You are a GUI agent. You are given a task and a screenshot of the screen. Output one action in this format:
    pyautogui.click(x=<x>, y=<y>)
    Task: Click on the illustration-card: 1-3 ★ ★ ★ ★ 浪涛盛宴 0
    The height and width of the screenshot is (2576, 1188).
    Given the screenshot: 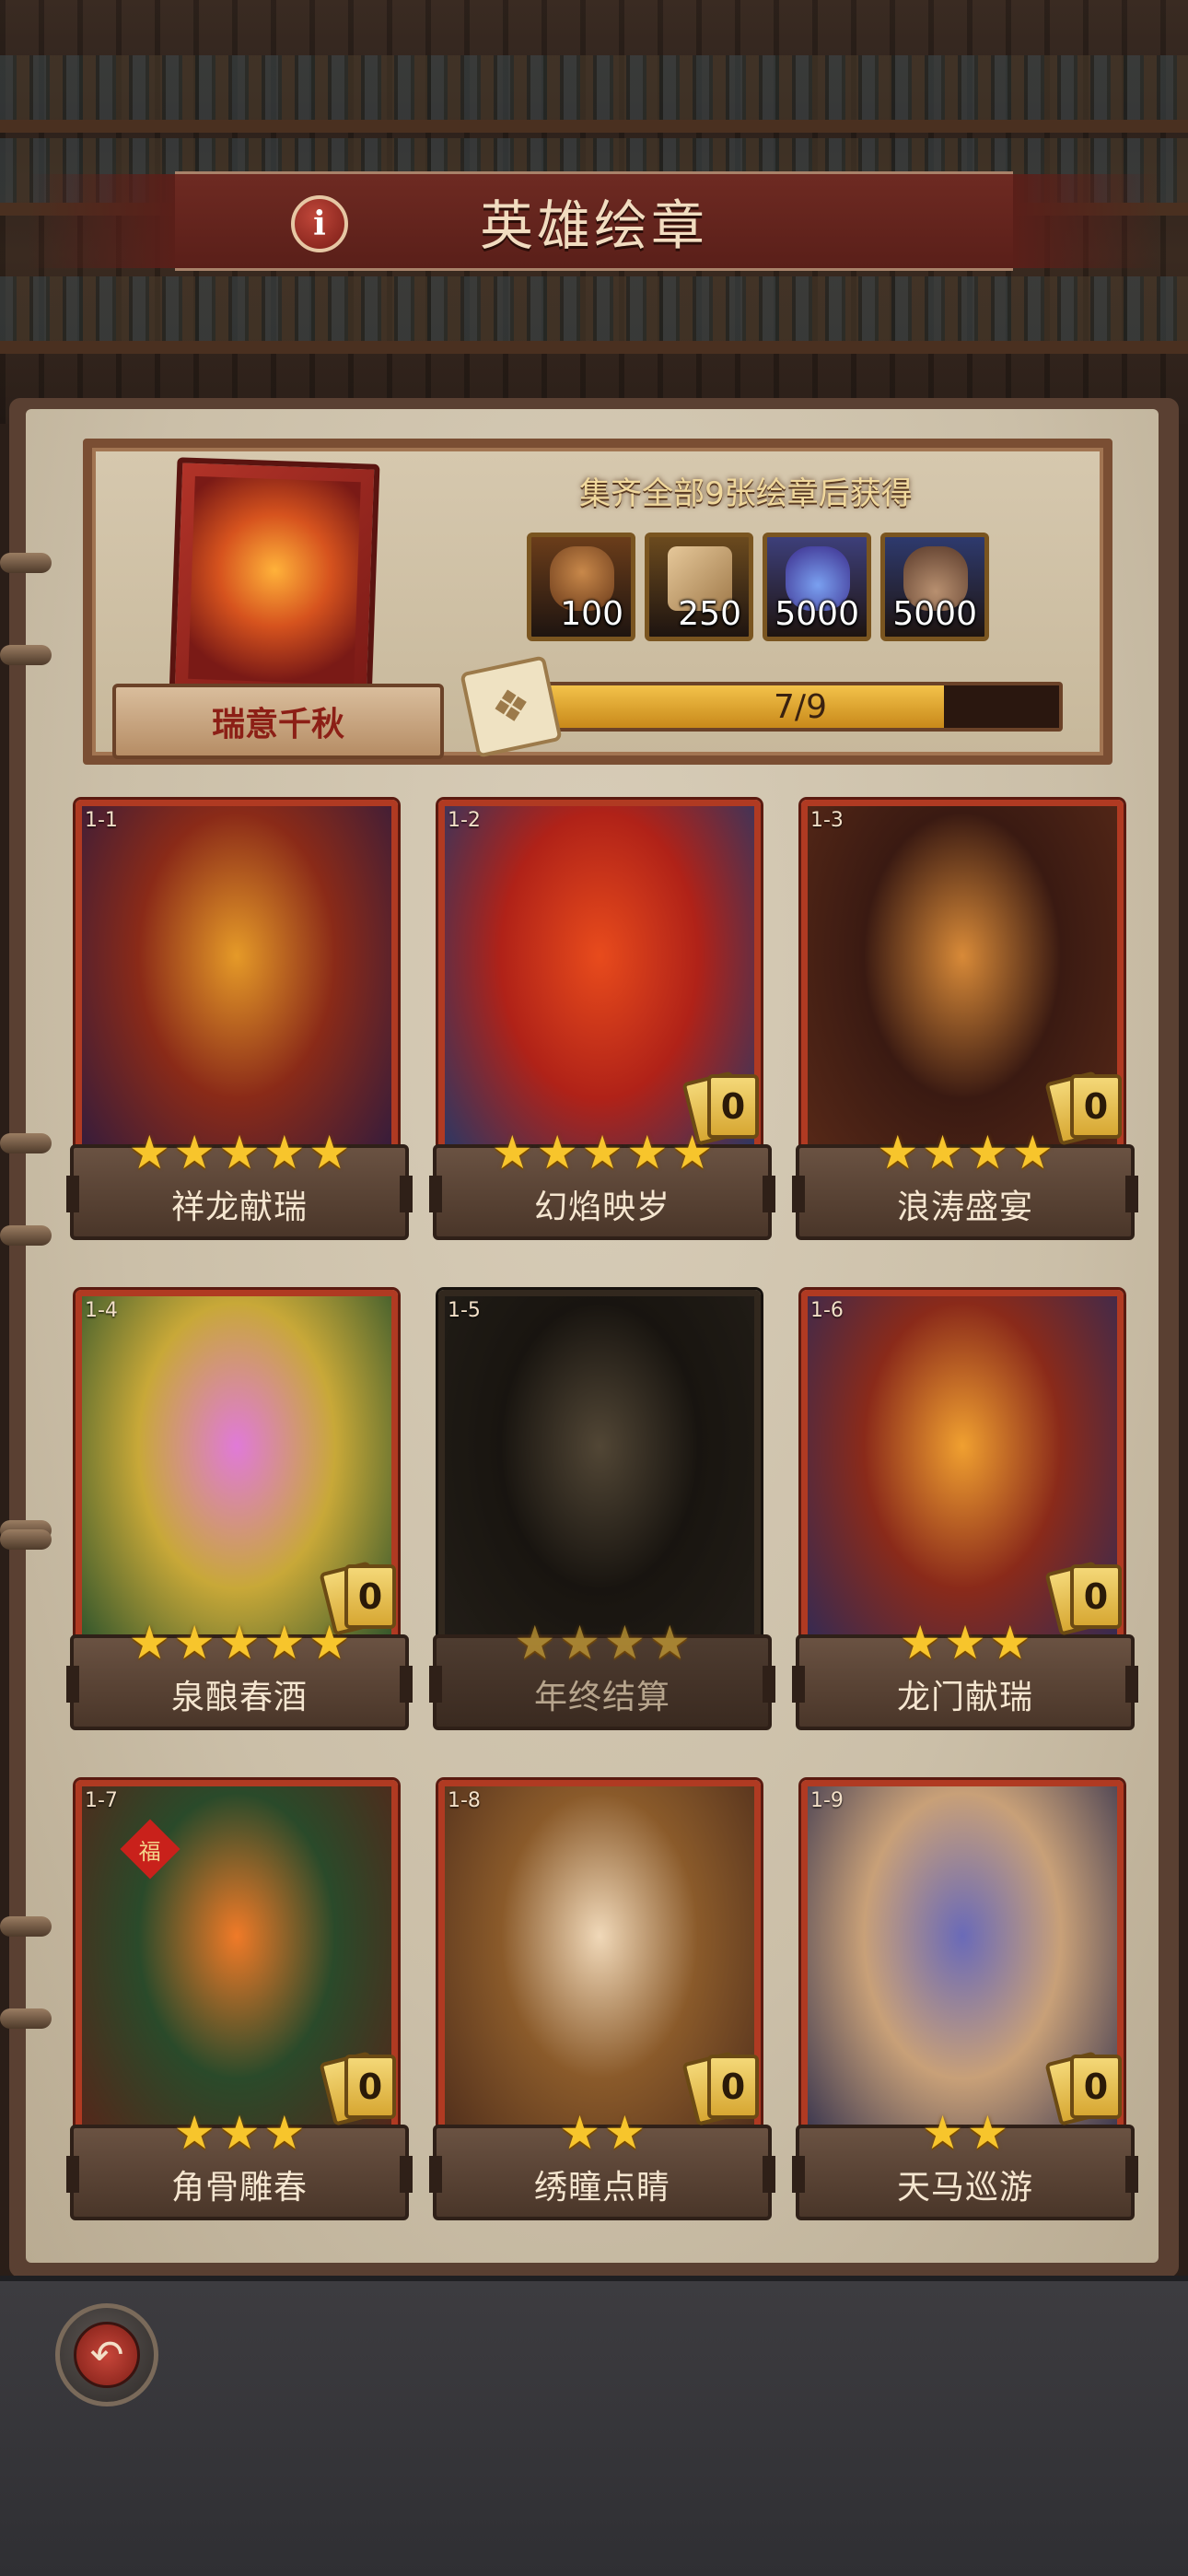 What is the action you would take?
    pyautogui.click(x=965, y=1021)
    